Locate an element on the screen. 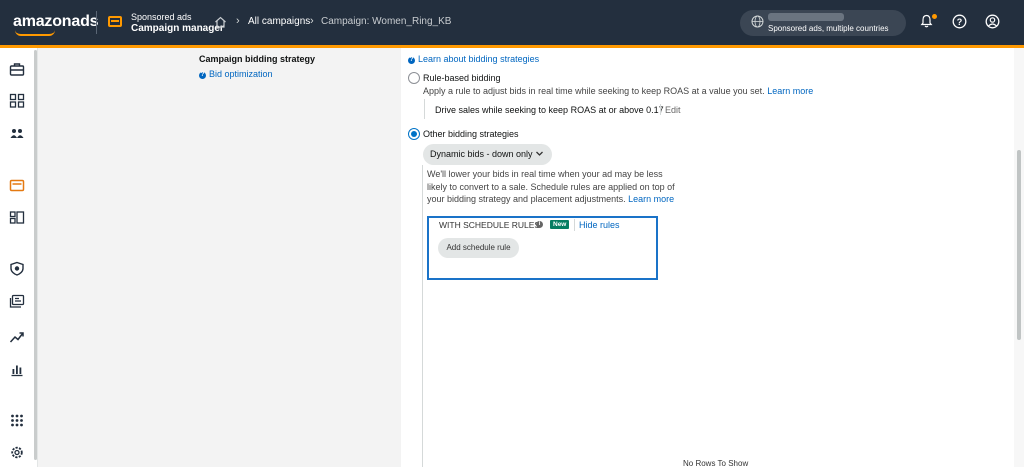  app-title-line2: Campaign manager is located at coordinates (177, 28).